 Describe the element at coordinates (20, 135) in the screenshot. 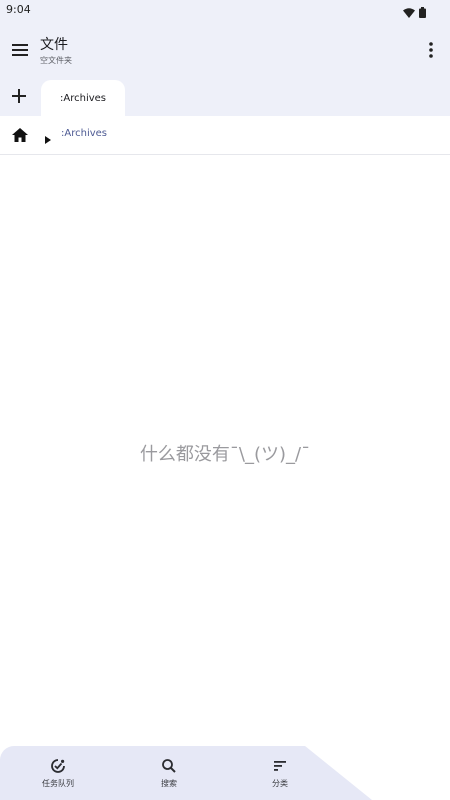

I see `home-icon` at that location.